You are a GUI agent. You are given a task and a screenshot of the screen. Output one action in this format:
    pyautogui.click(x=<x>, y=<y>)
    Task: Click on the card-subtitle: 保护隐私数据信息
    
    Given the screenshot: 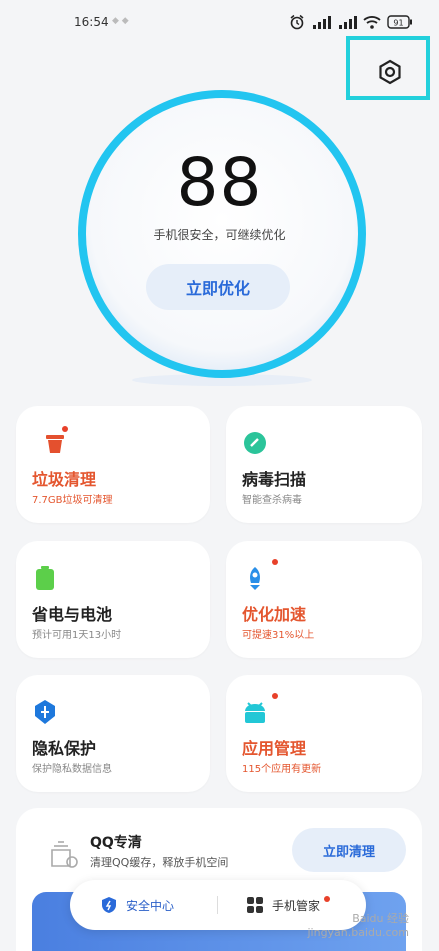 What is the action you would take?
    pyautogui.click(x=72, y=769)
    